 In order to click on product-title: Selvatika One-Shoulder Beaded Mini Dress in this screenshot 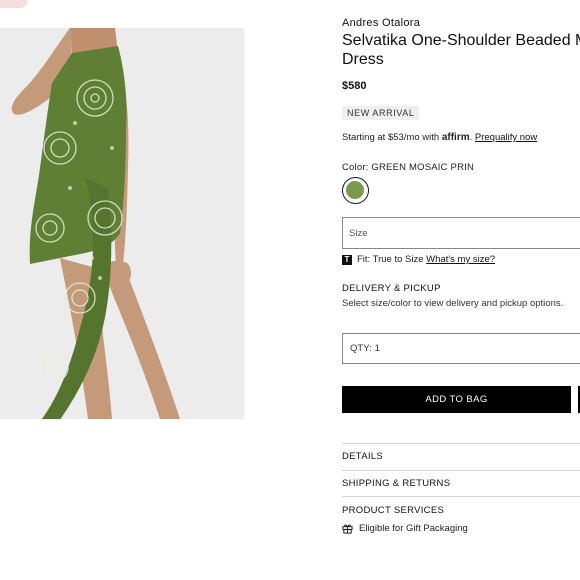, I will do `click(461, 50)`.